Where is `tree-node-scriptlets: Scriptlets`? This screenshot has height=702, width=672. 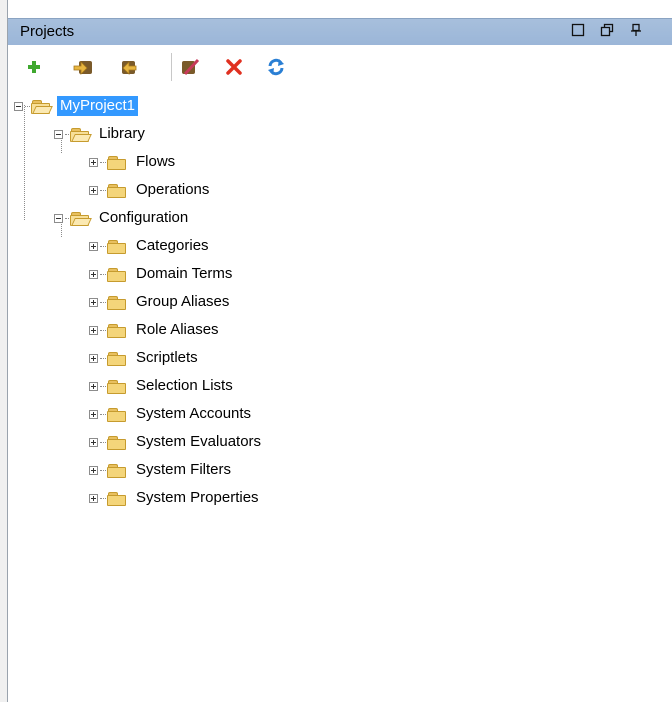
tree-node-scriptlets: Scriptlets is located at coordinates (145, 358).